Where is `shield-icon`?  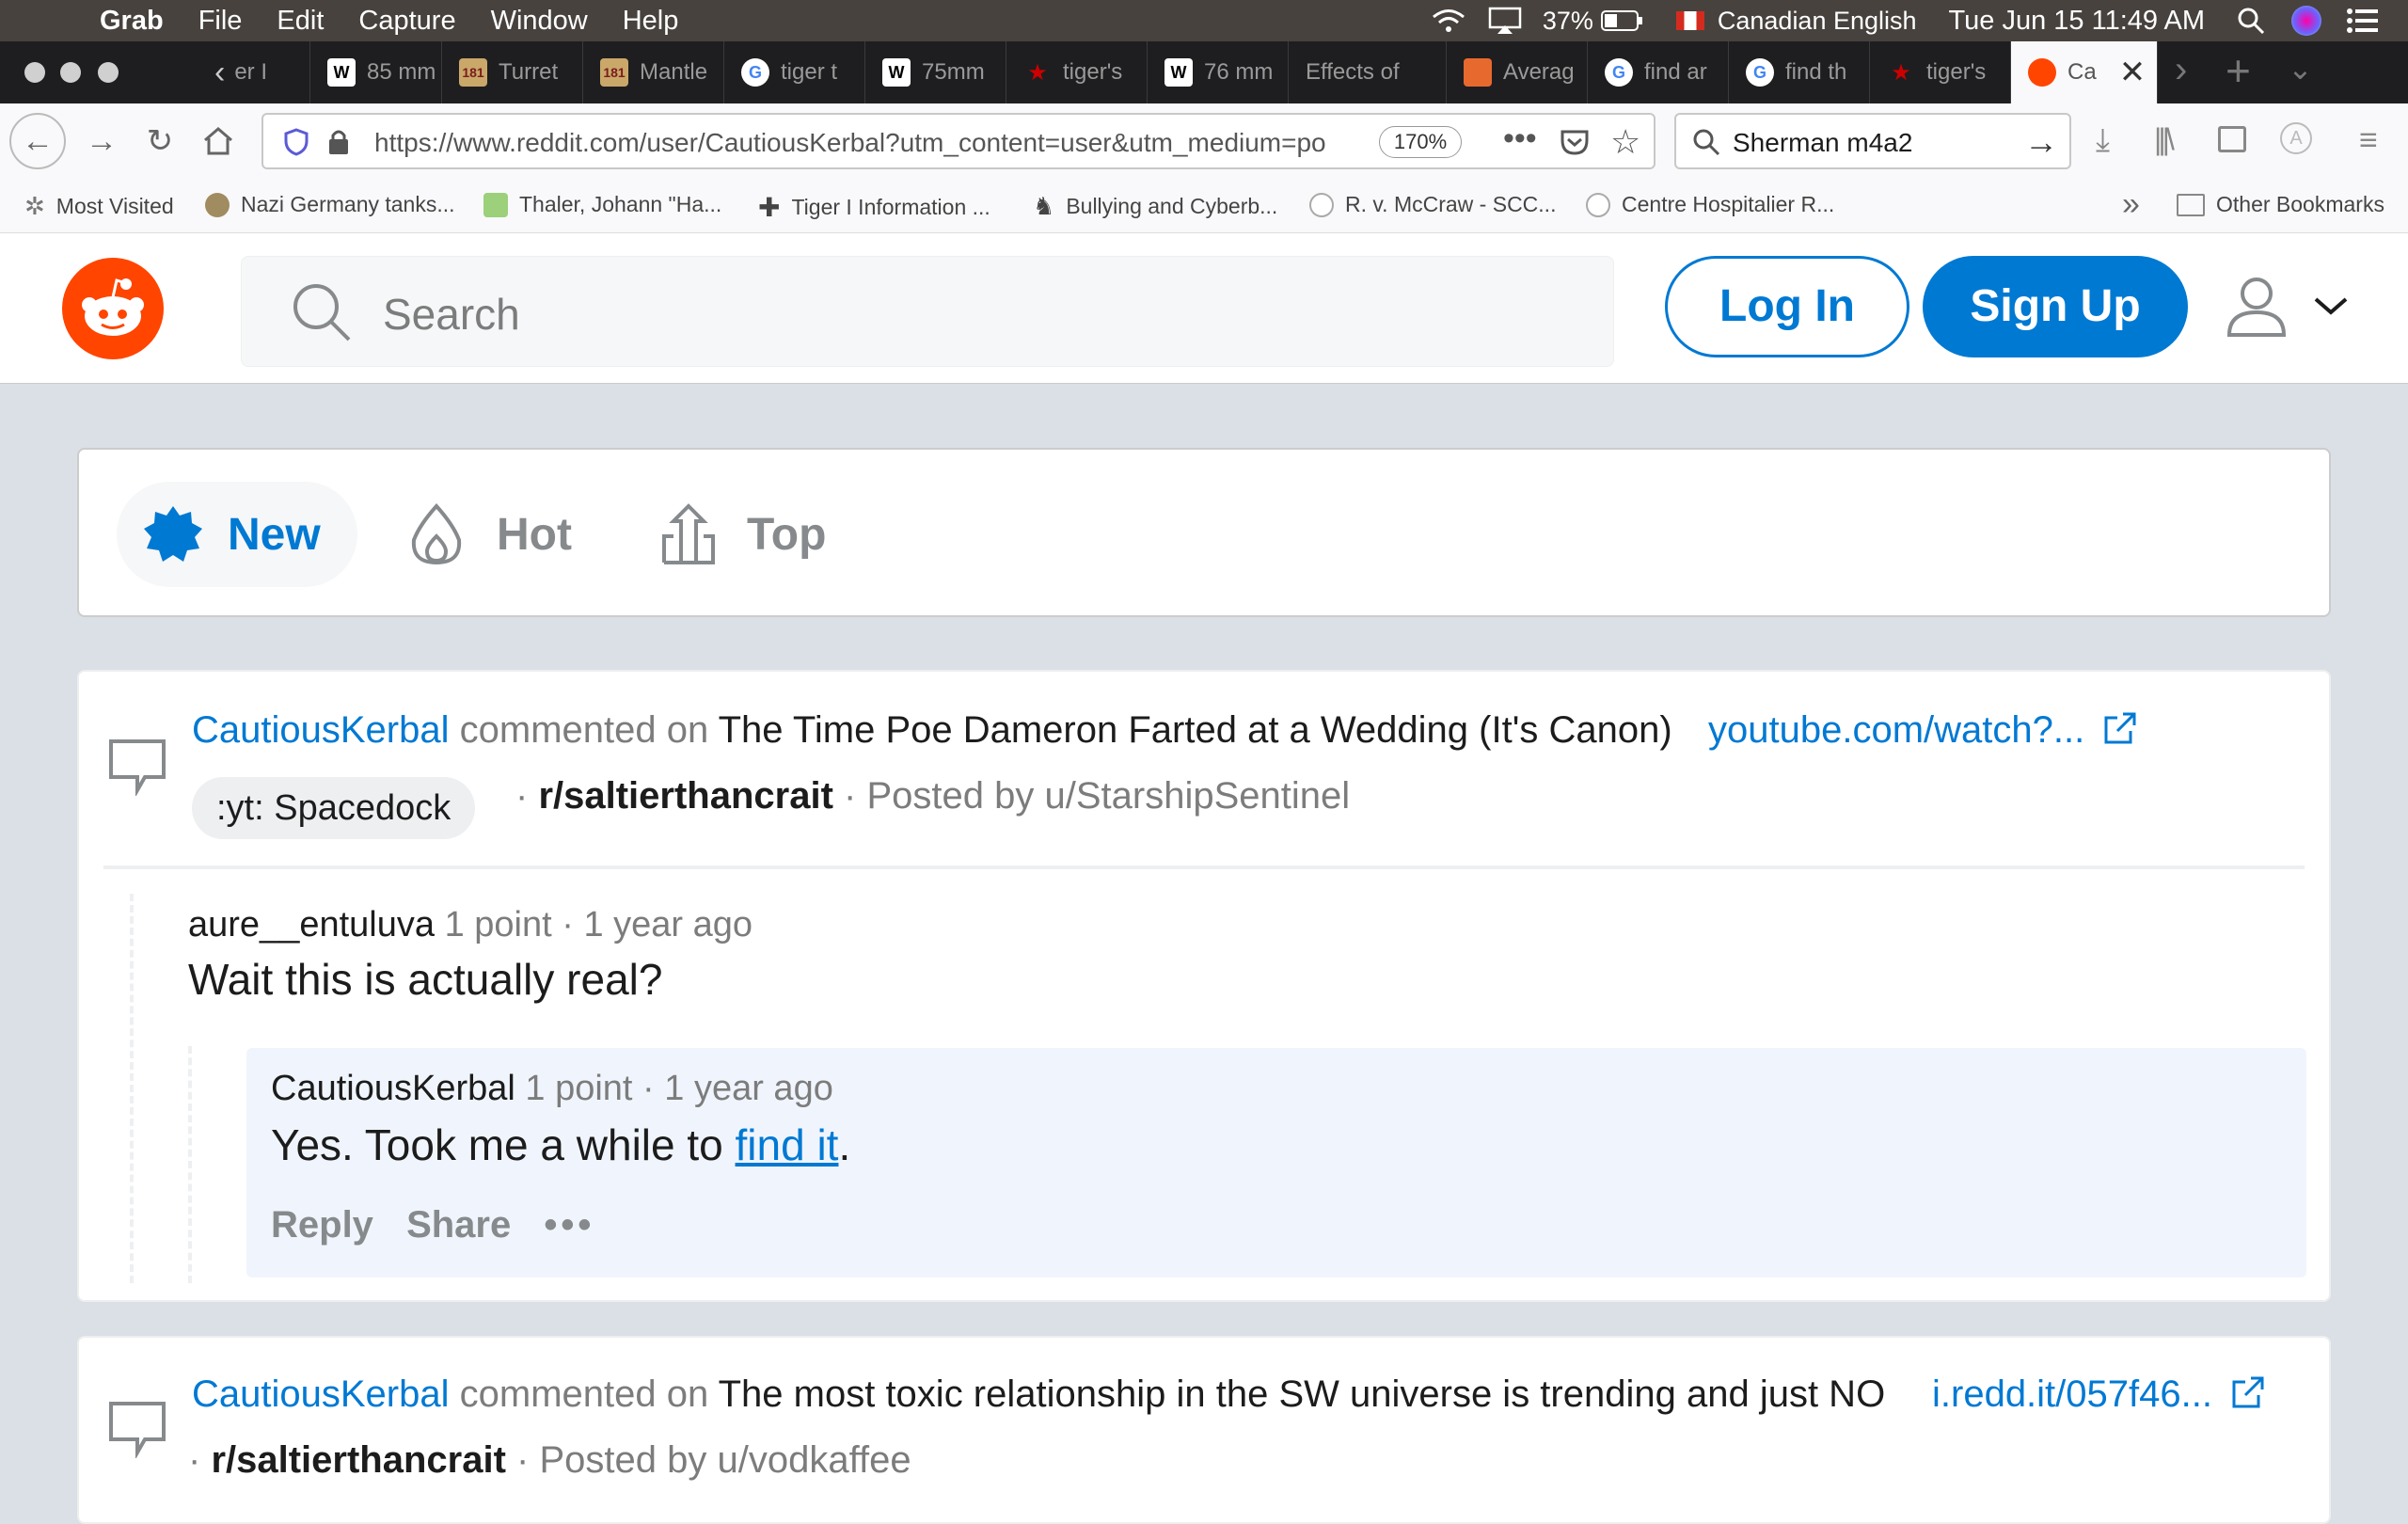 shield-icon is located at coordinates (296, 142).